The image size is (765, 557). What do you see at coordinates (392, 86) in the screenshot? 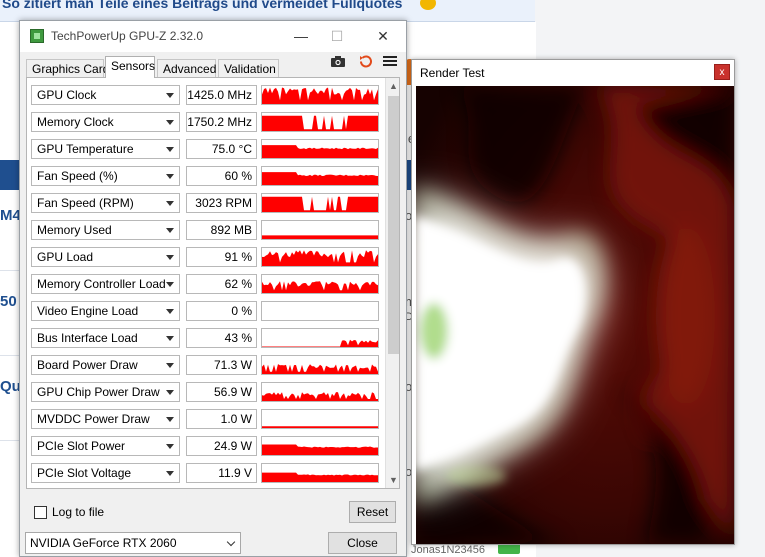
I see `scroll-up-arrow: ▲` at bounding box center [392, 86].